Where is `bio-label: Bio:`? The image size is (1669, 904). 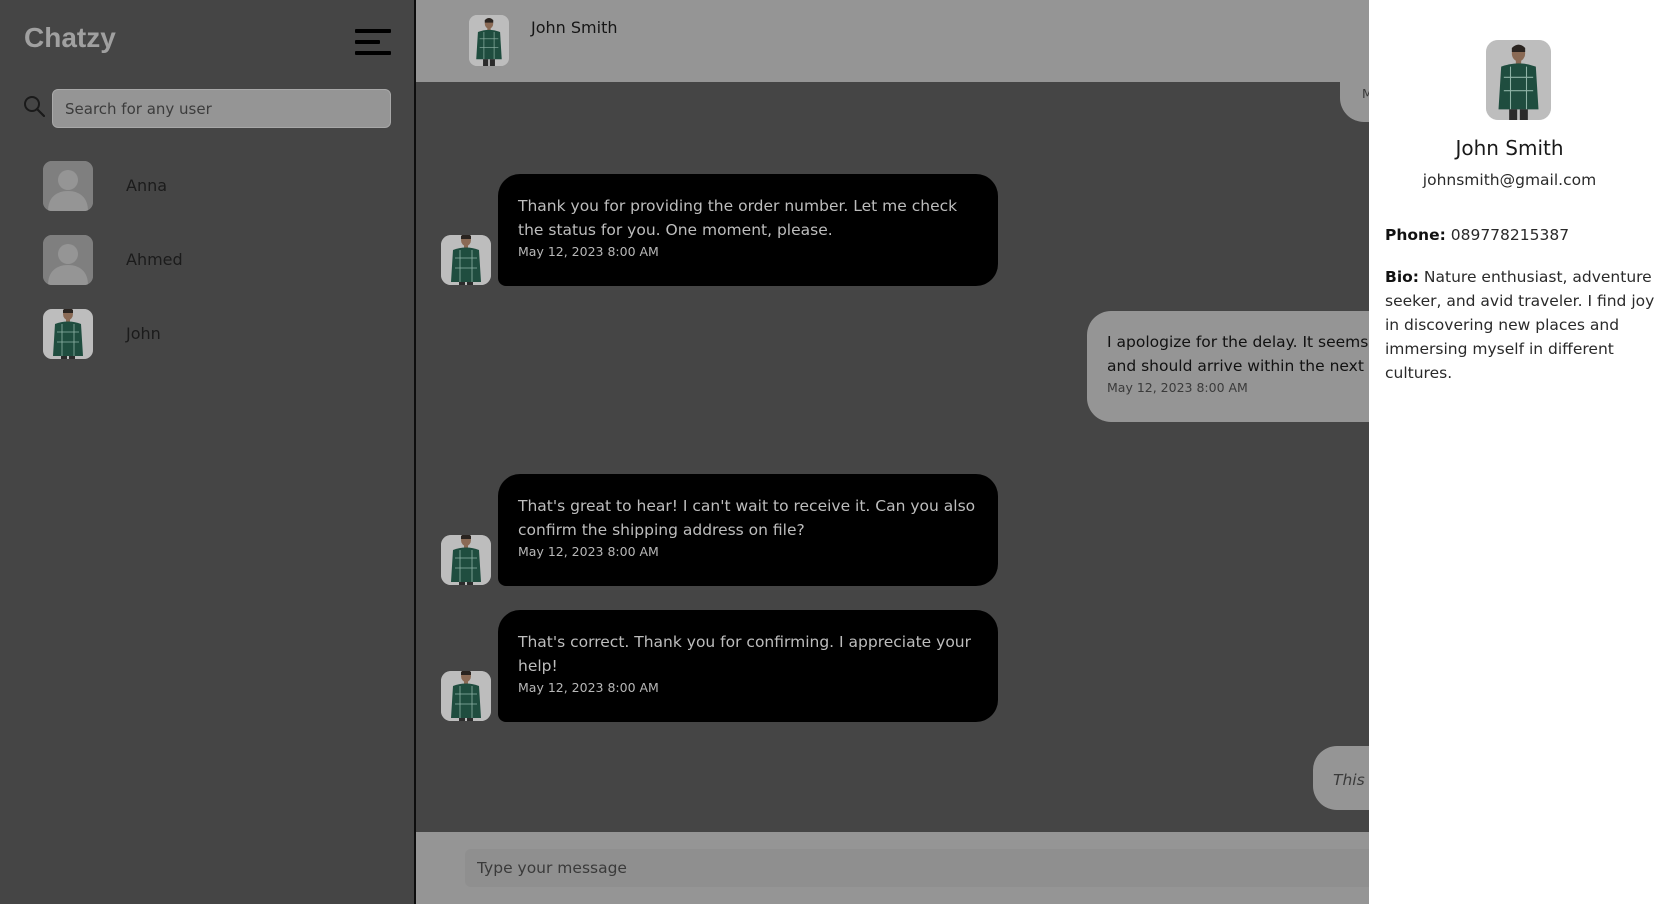 bio-label: Bio: is located at coordinates (1402, 277).